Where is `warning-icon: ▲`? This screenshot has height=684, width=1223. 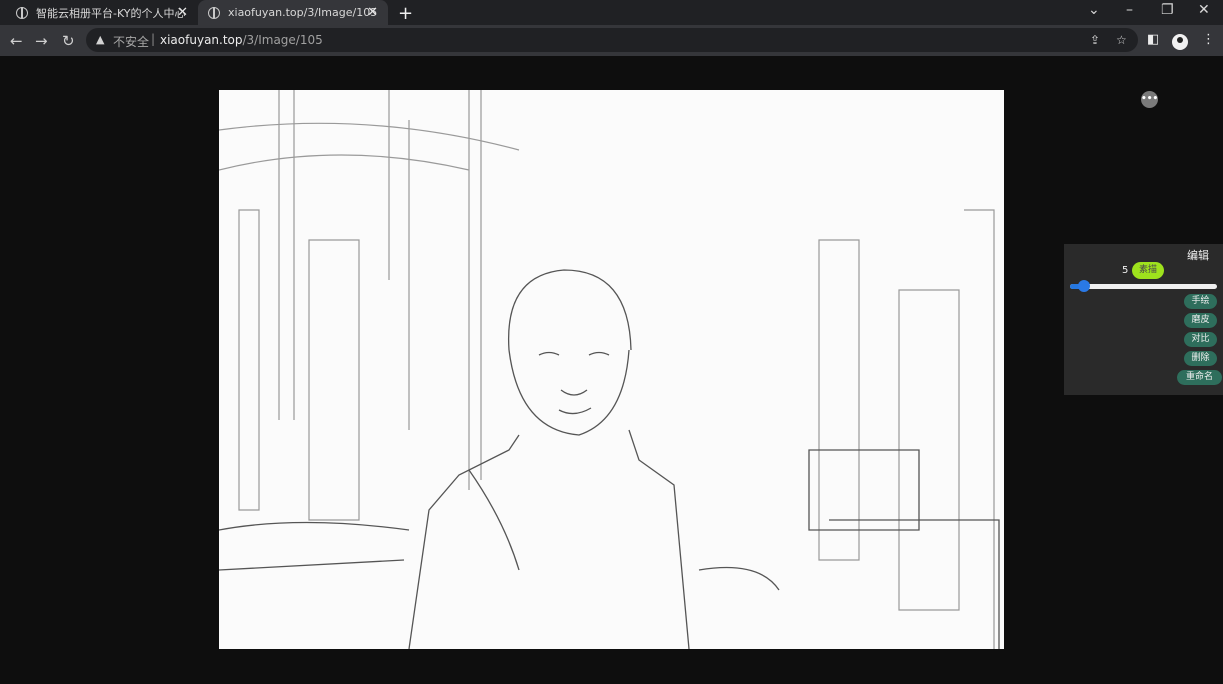
warning-icon: ▲ is located at coordinates (100, 39).